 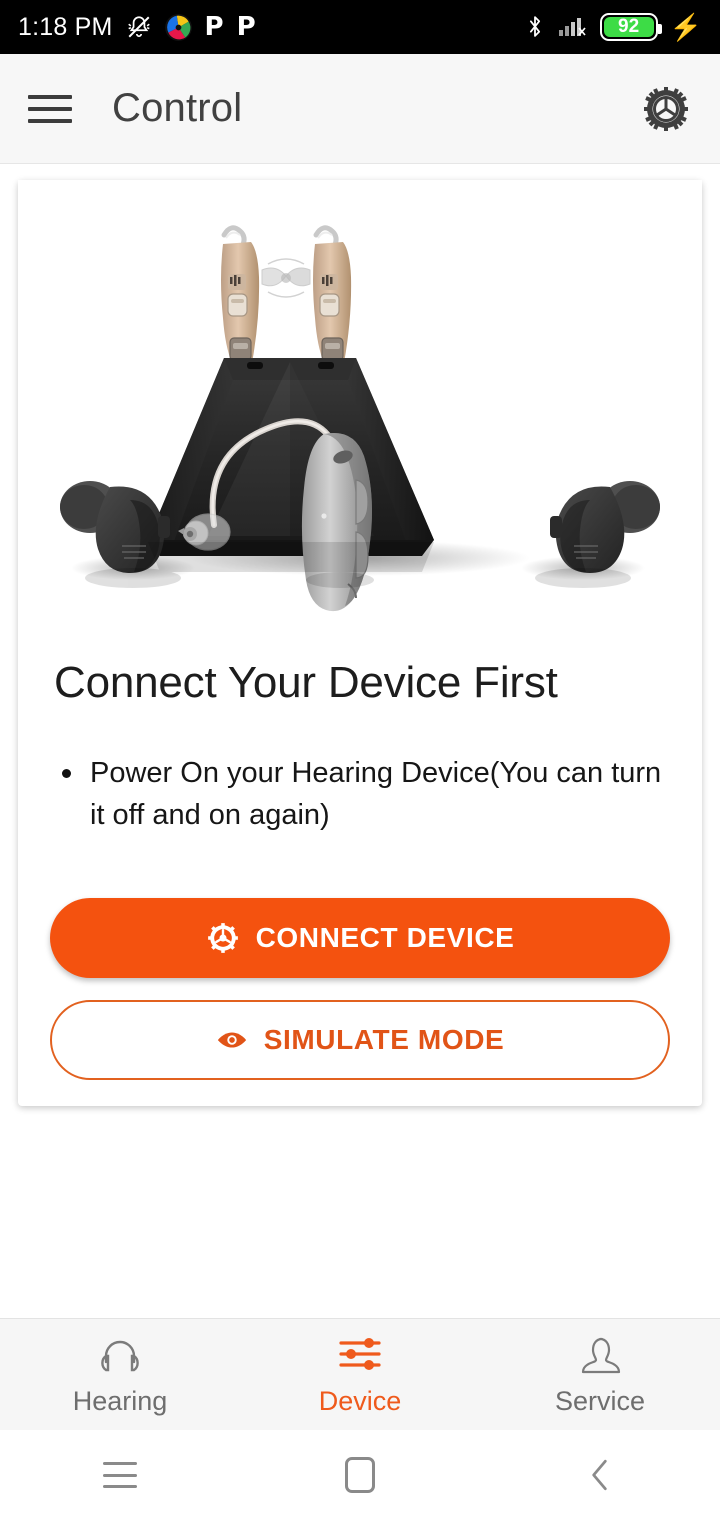 I want to click on android-system-bar, so click(x=360, y=1475).